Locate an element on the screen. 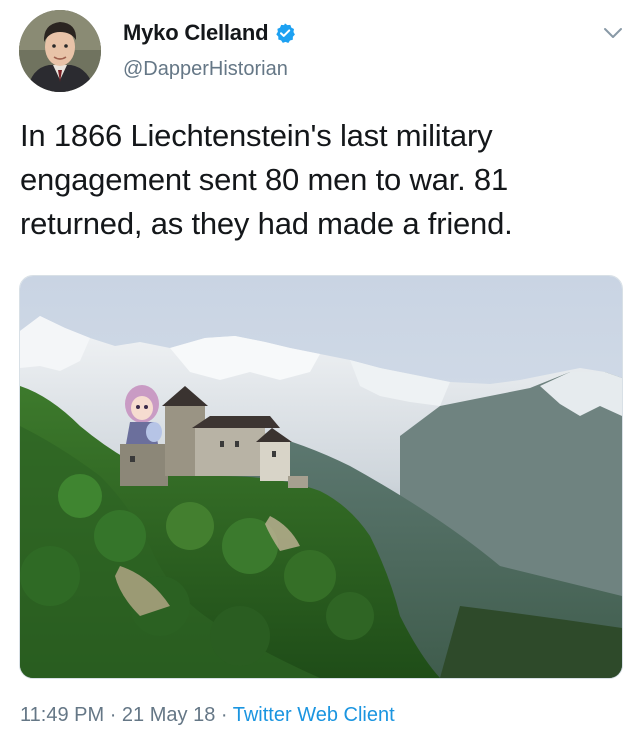 This screenshot has width=640, height=747. avatar-photo is located at coordinates (60, 51).